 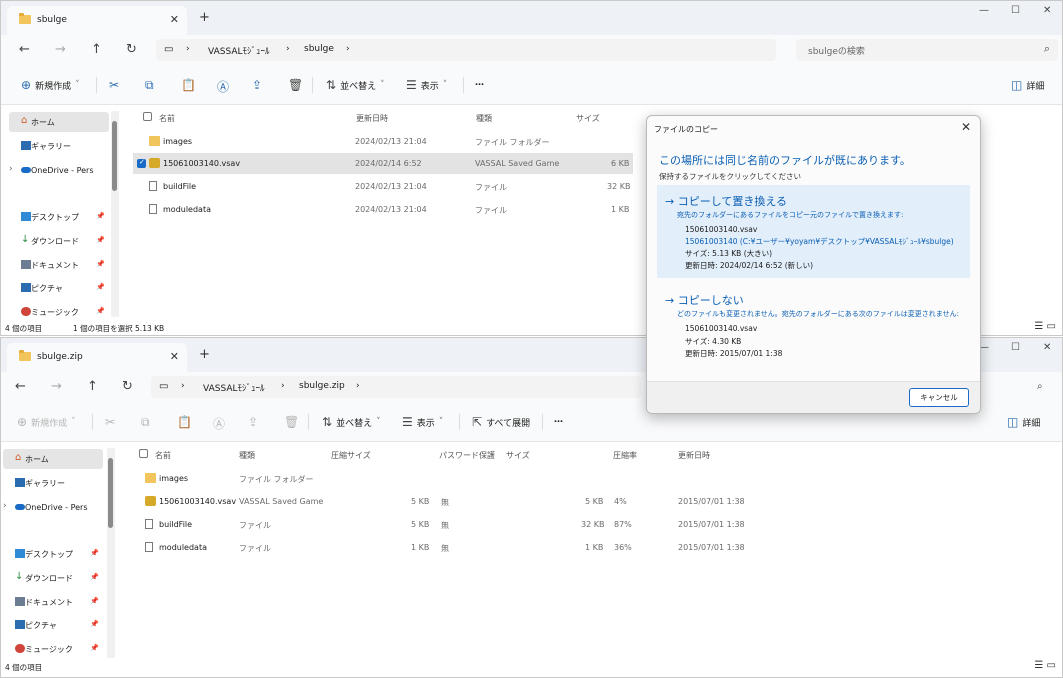 What do you see at coordinates (396, 387) in the screenshot?
I see `path-breadcrumb: ▭ › VASSALﾓｼﾞｭｰﾙ › sbulge.zip ›` at bounding box center [396, 387].